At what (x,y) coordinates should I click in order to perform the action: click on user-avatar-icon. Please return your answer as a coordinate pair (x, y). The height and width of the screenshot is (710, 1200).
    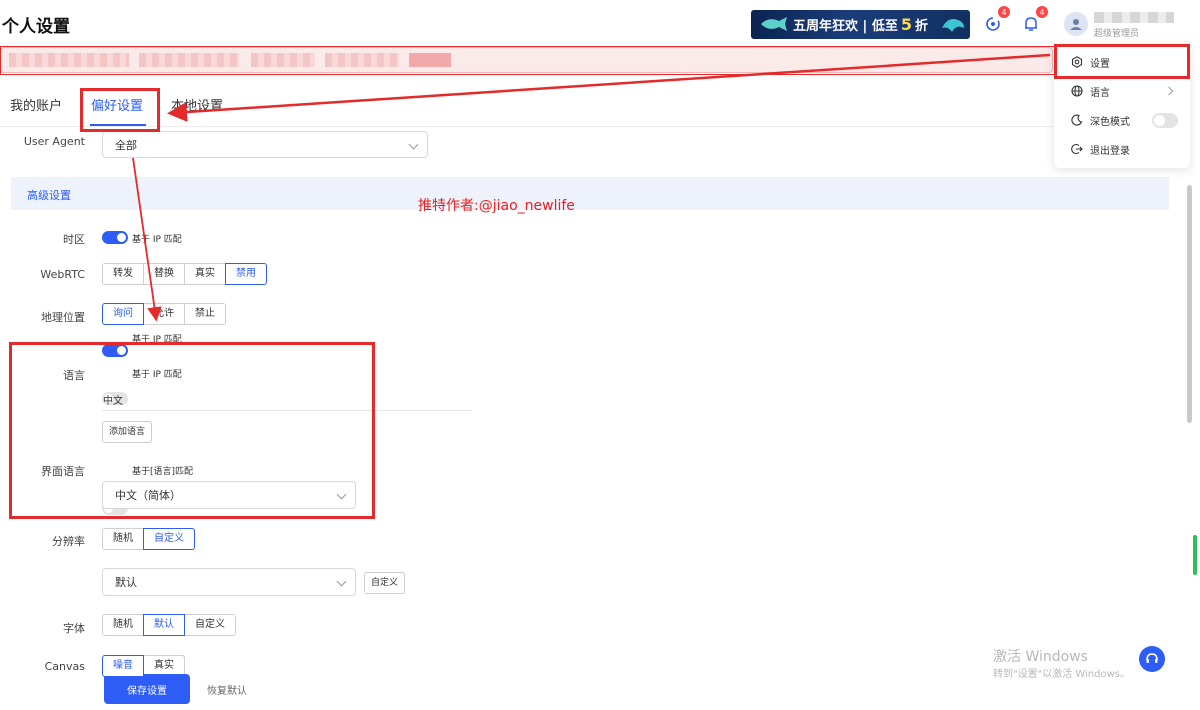
    Looking at the image, I should click on (1076, 24).